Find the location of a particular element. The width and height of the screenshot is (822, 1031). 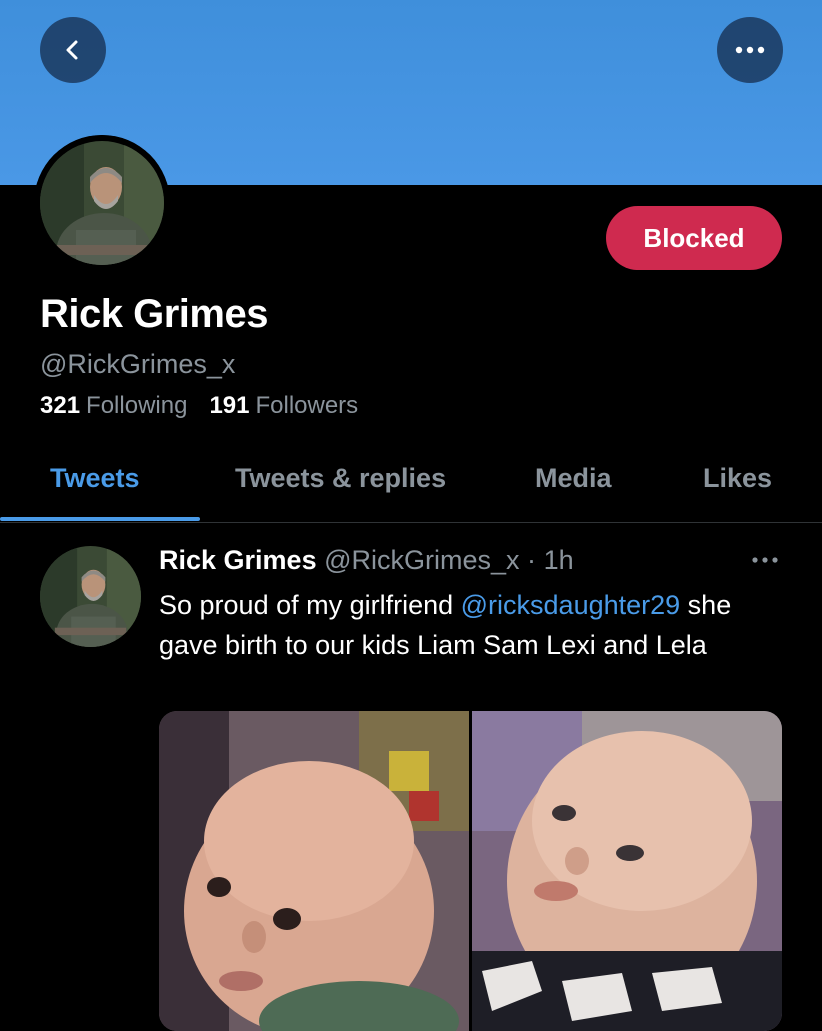

tweet-mention-link: @ricksdaughter29 is located at coordinates (571, 605).